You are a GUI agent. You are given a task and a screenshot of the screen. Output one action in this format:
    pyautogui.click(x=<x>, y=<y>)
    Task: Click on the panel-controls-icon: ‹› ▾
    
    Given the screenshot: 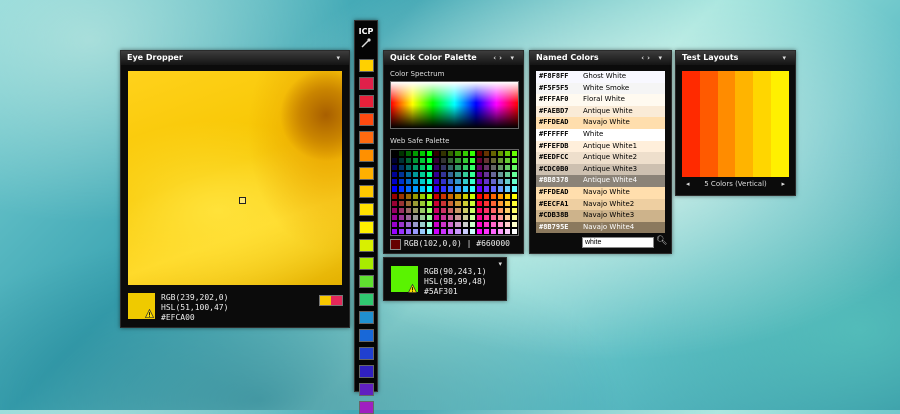 What is the action you would take?
    pyautogui.click(x=505, y=58)
    